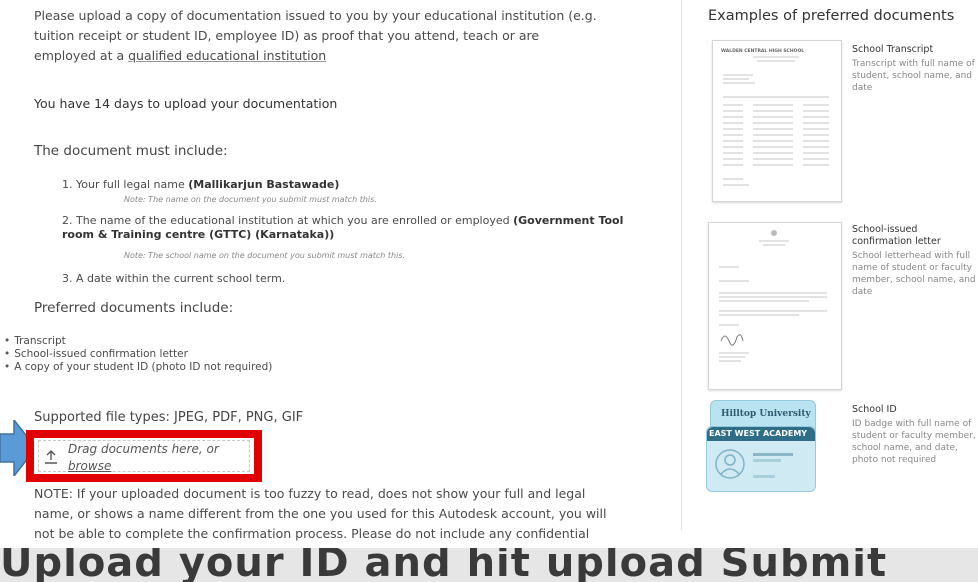  What do you see at coordinates (131, 151) in the screenshot?
I see `must-include-heading: The document must include:` at bounding box center [131, 151].